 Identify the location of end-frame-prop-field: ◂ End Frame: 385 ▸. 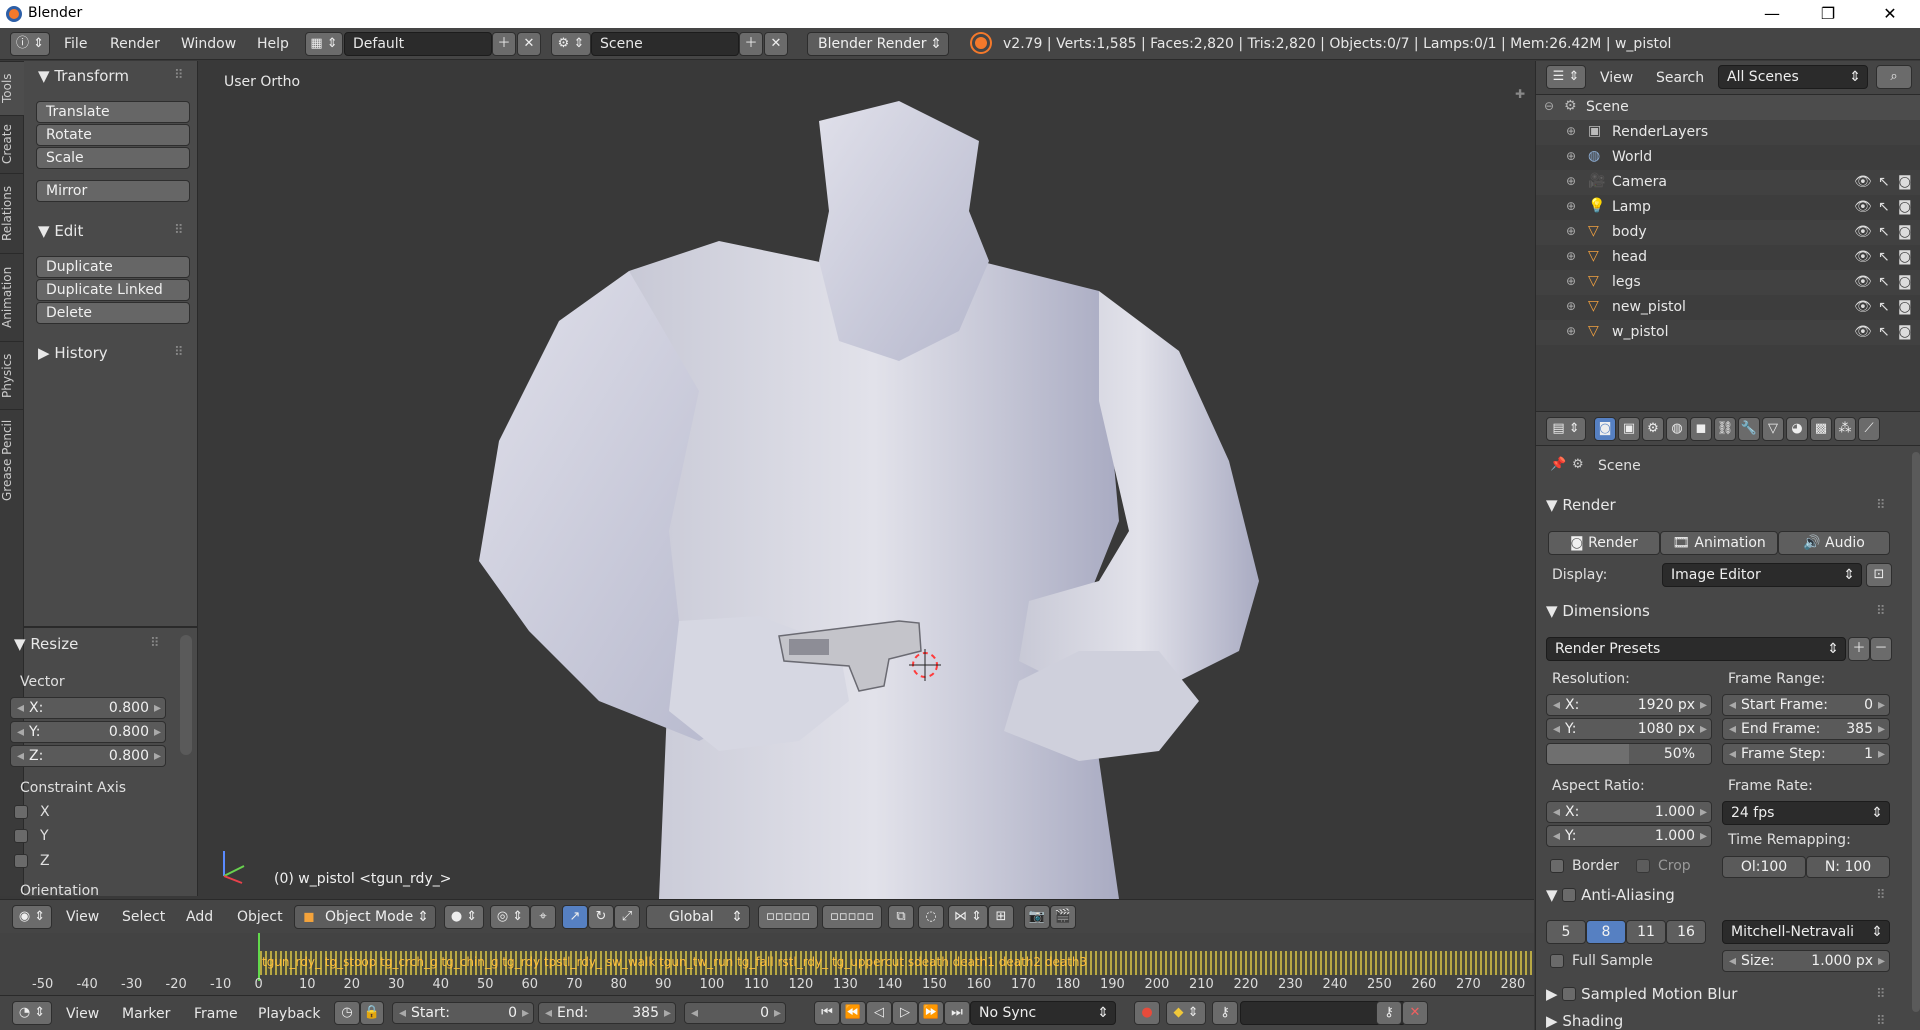
(1806, 729).